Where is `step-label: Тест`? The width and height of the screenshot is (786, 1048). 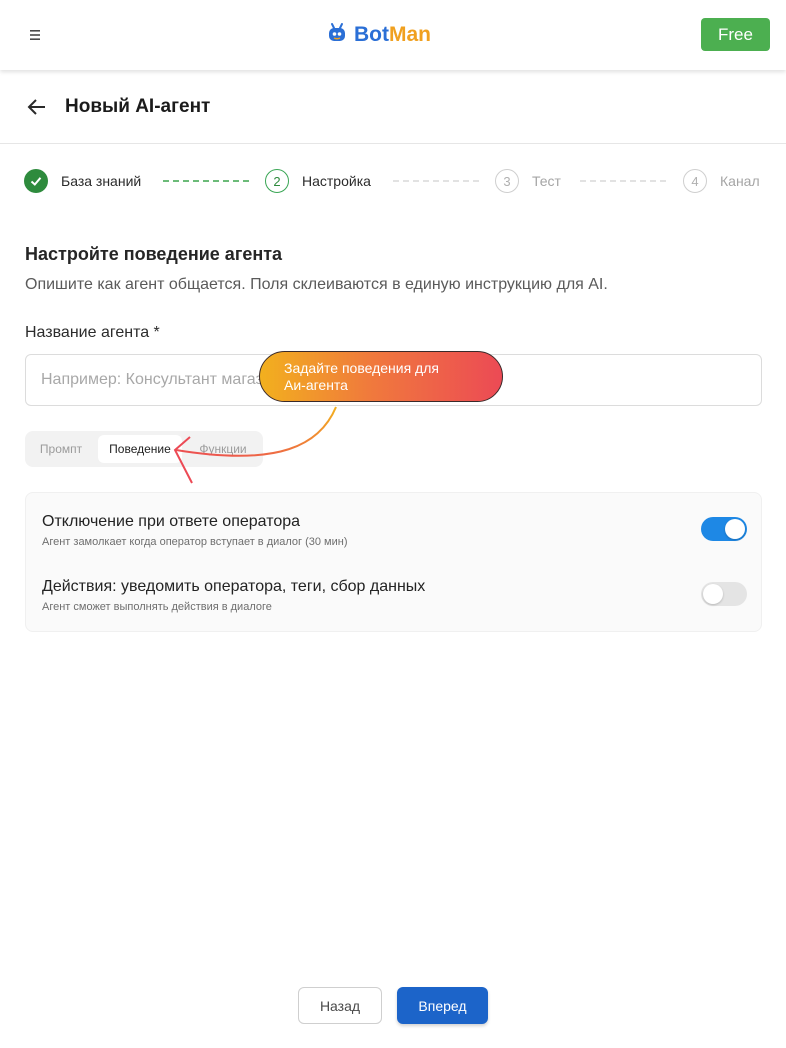 step-label: Тест is located at coordinates (546, 181).